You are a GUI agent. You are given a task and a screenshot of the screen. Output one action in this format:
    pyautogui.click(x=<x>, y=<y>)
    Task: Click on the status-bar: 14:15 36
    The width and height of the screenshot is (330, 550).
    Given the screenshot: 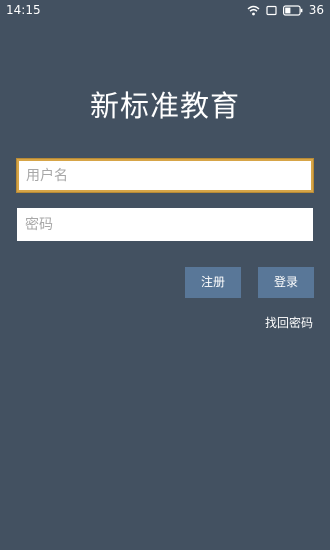 What is the action you would take?
    pyautogui.click(x=165, y=10)
    